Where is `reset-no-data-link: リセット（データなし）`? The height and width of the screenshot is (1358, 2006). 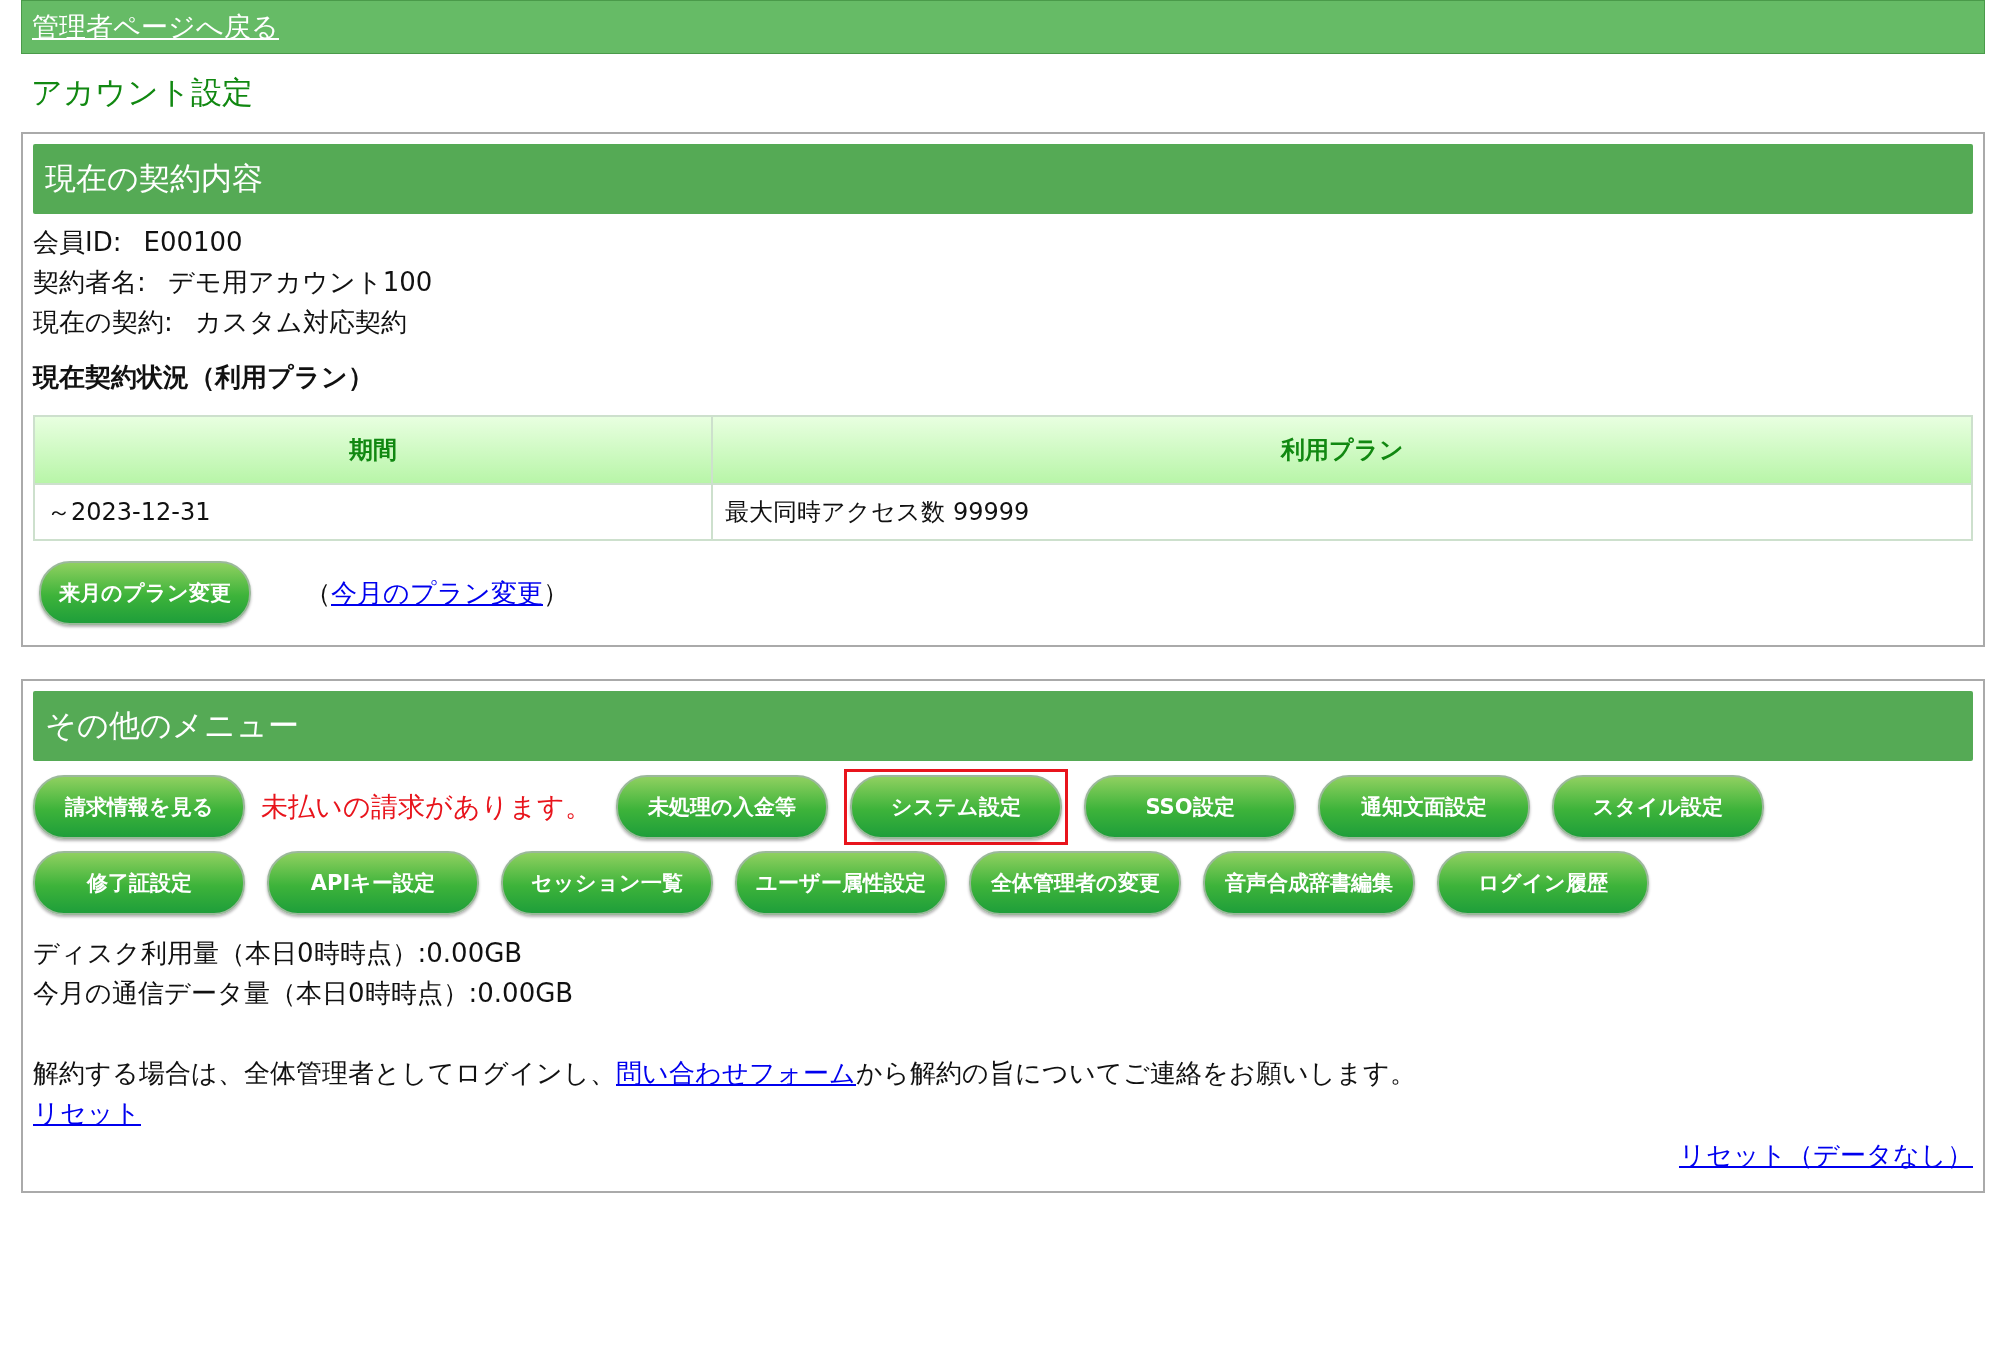 reset-no-data-link: リセット（データなし） is located at coordinates (1826, 1155).